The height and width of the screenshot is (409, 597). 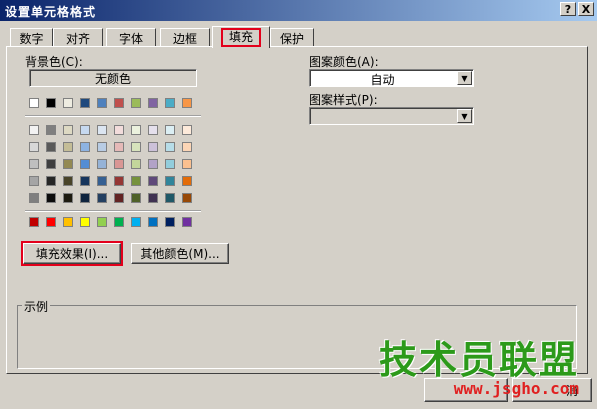 I want to click on tab-border: 边框, so click(x=185, y=37).